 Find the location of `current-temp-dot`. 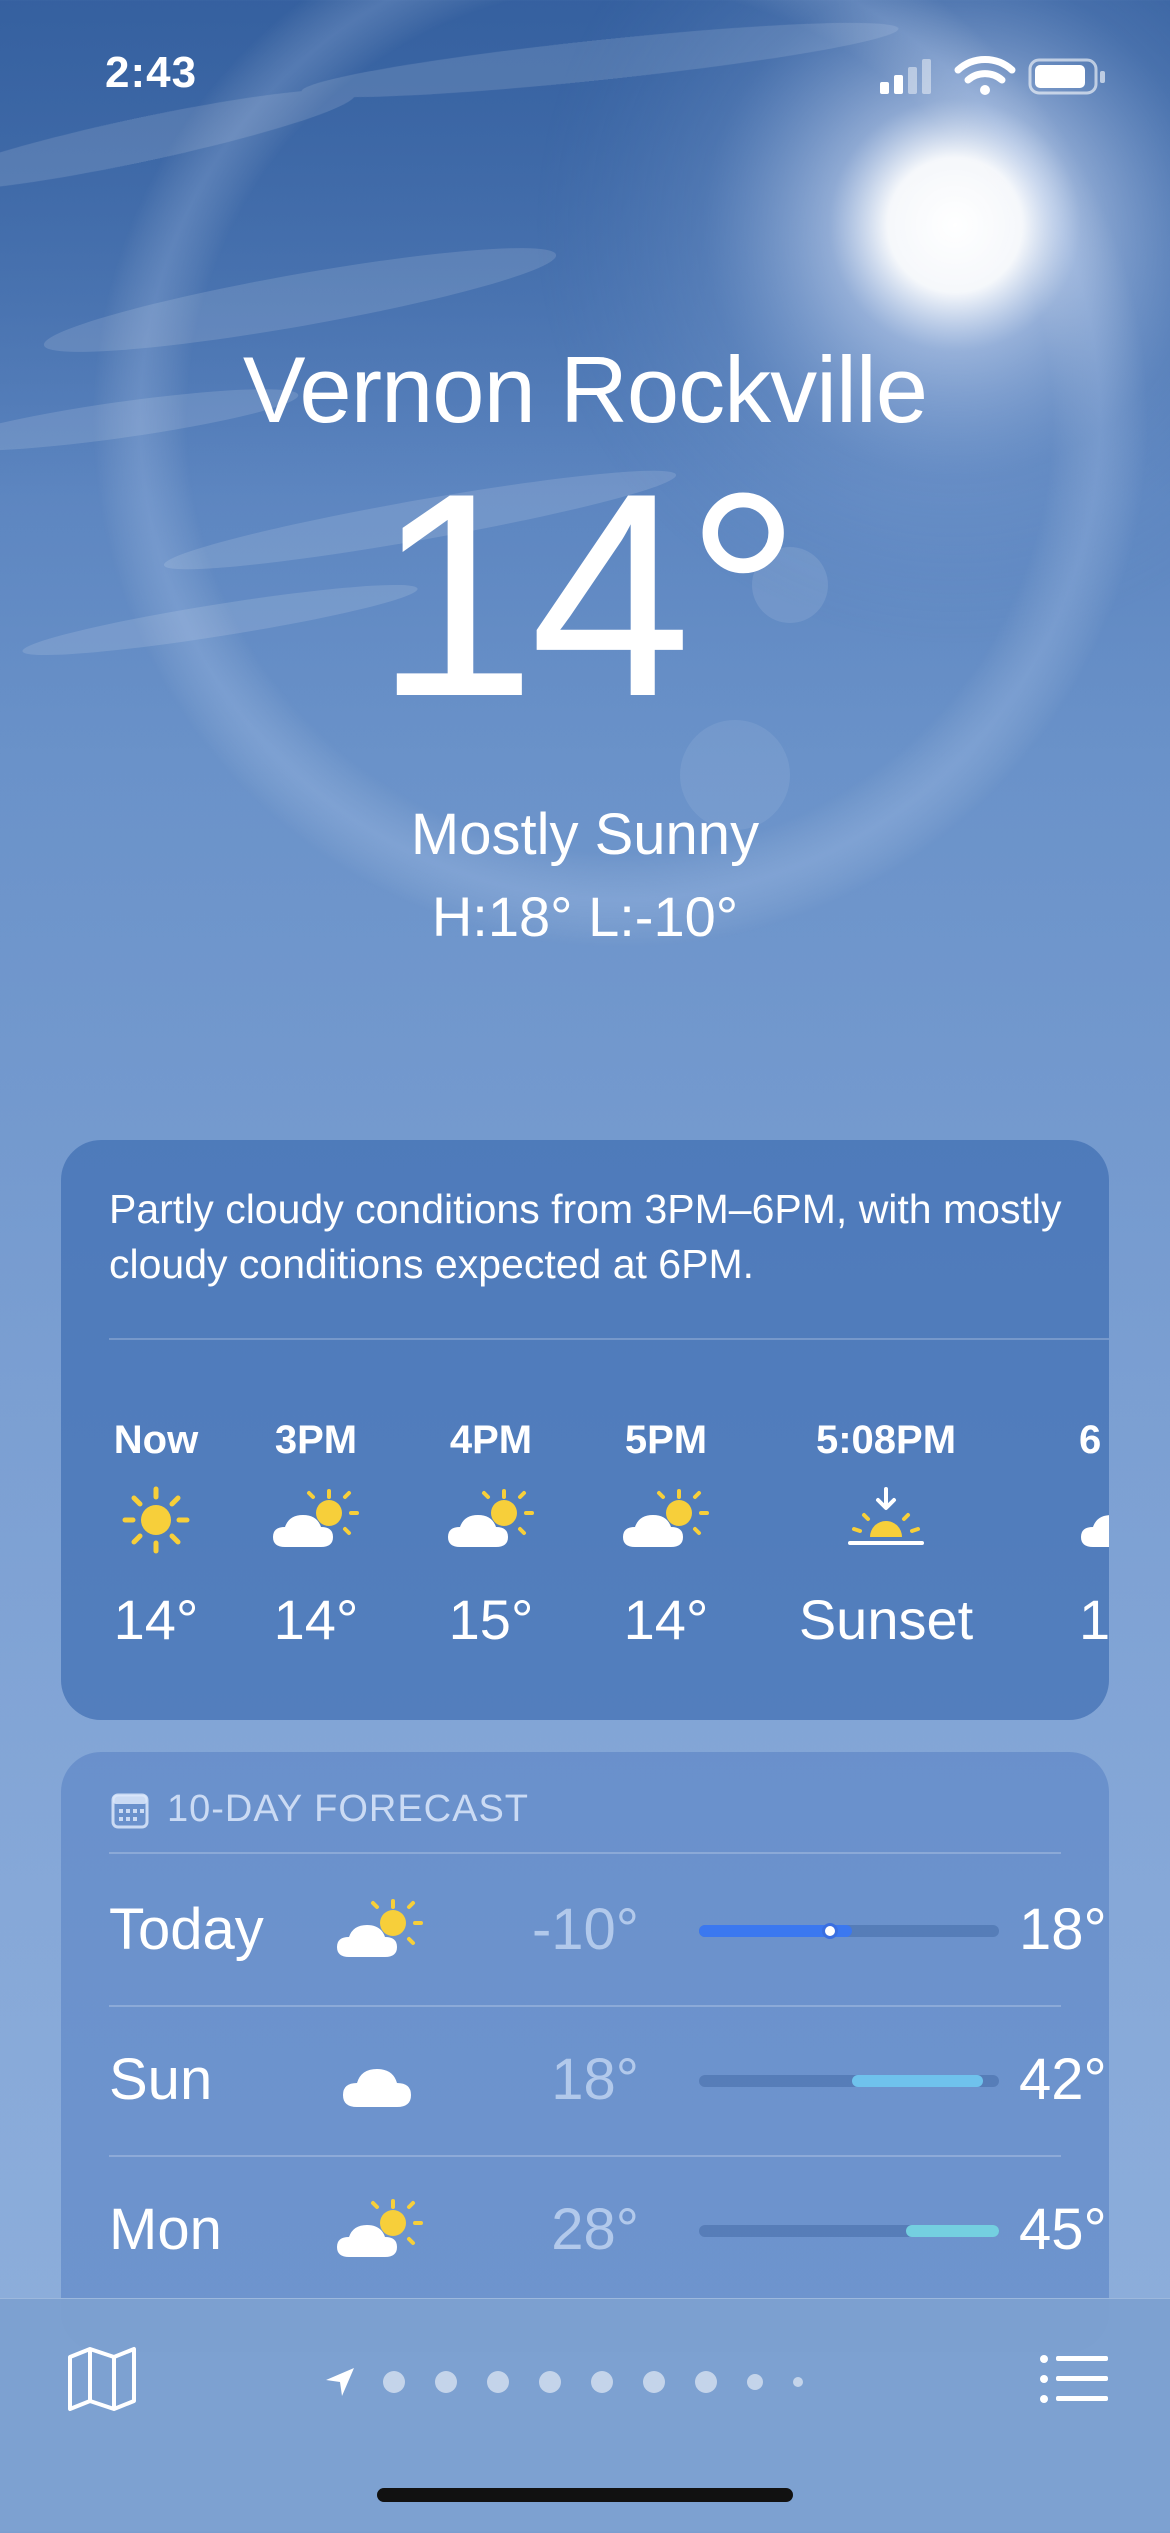

current-temp-dot is located at coordinates (829, 1931).